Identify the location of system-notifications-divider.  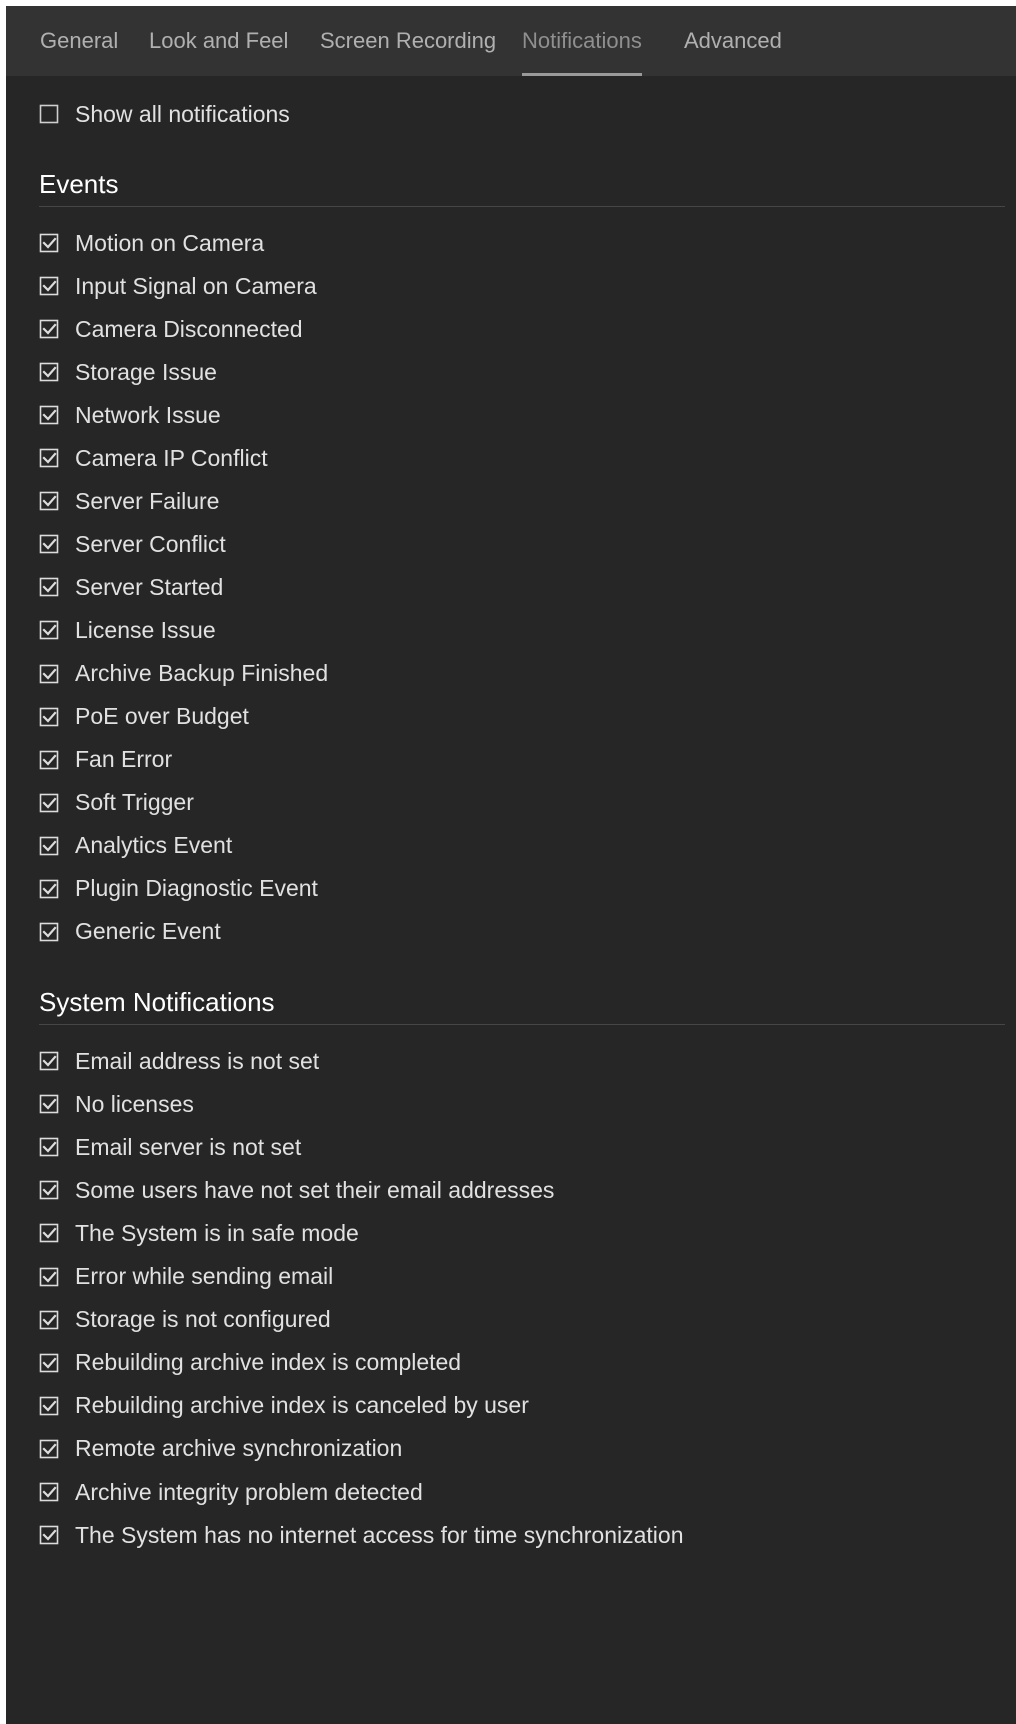
(522, 1024).